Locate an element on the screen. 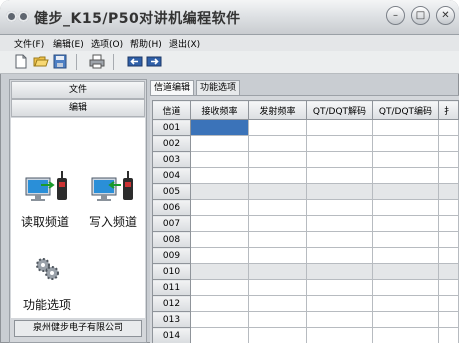  channel-number: 005 is located at coordinates (171, 191).